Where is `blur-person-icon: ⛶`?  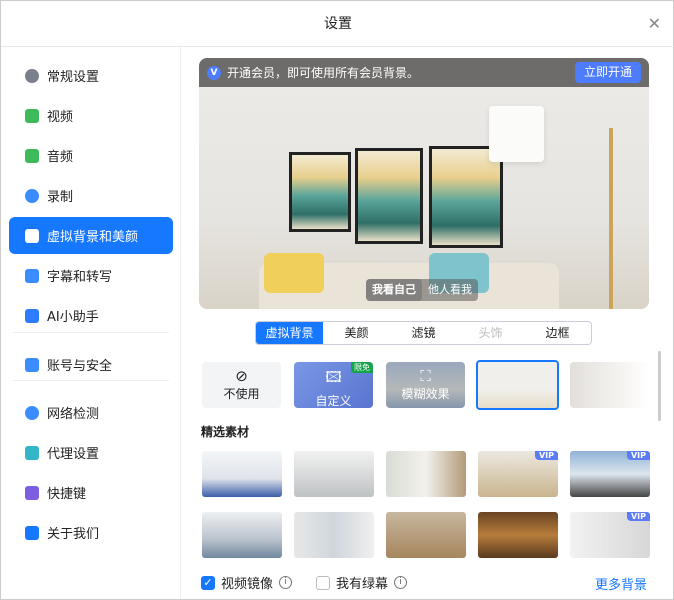 blur-person-icon: ⛶ is located at coordinates (425, 376).